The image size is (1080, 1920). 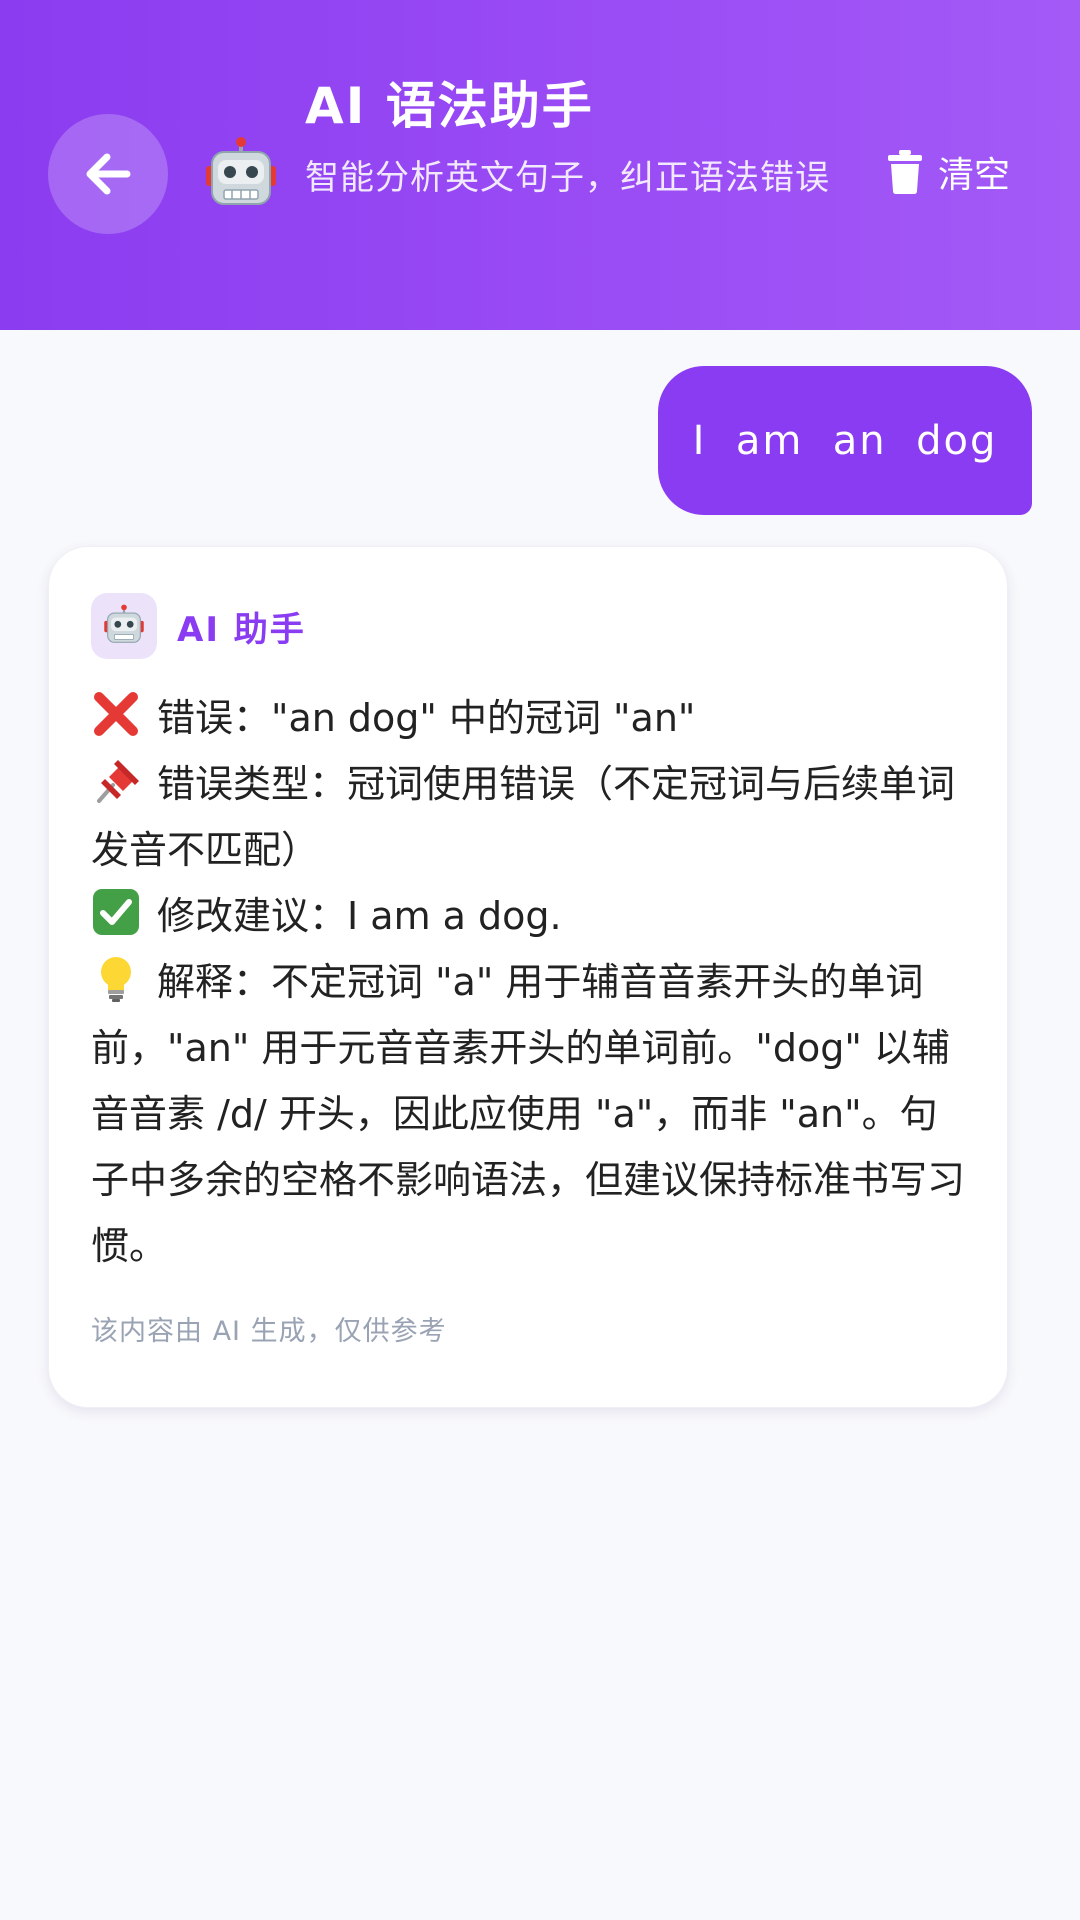 I want to click on light-bulb-icon, so click(x=116, y=979).